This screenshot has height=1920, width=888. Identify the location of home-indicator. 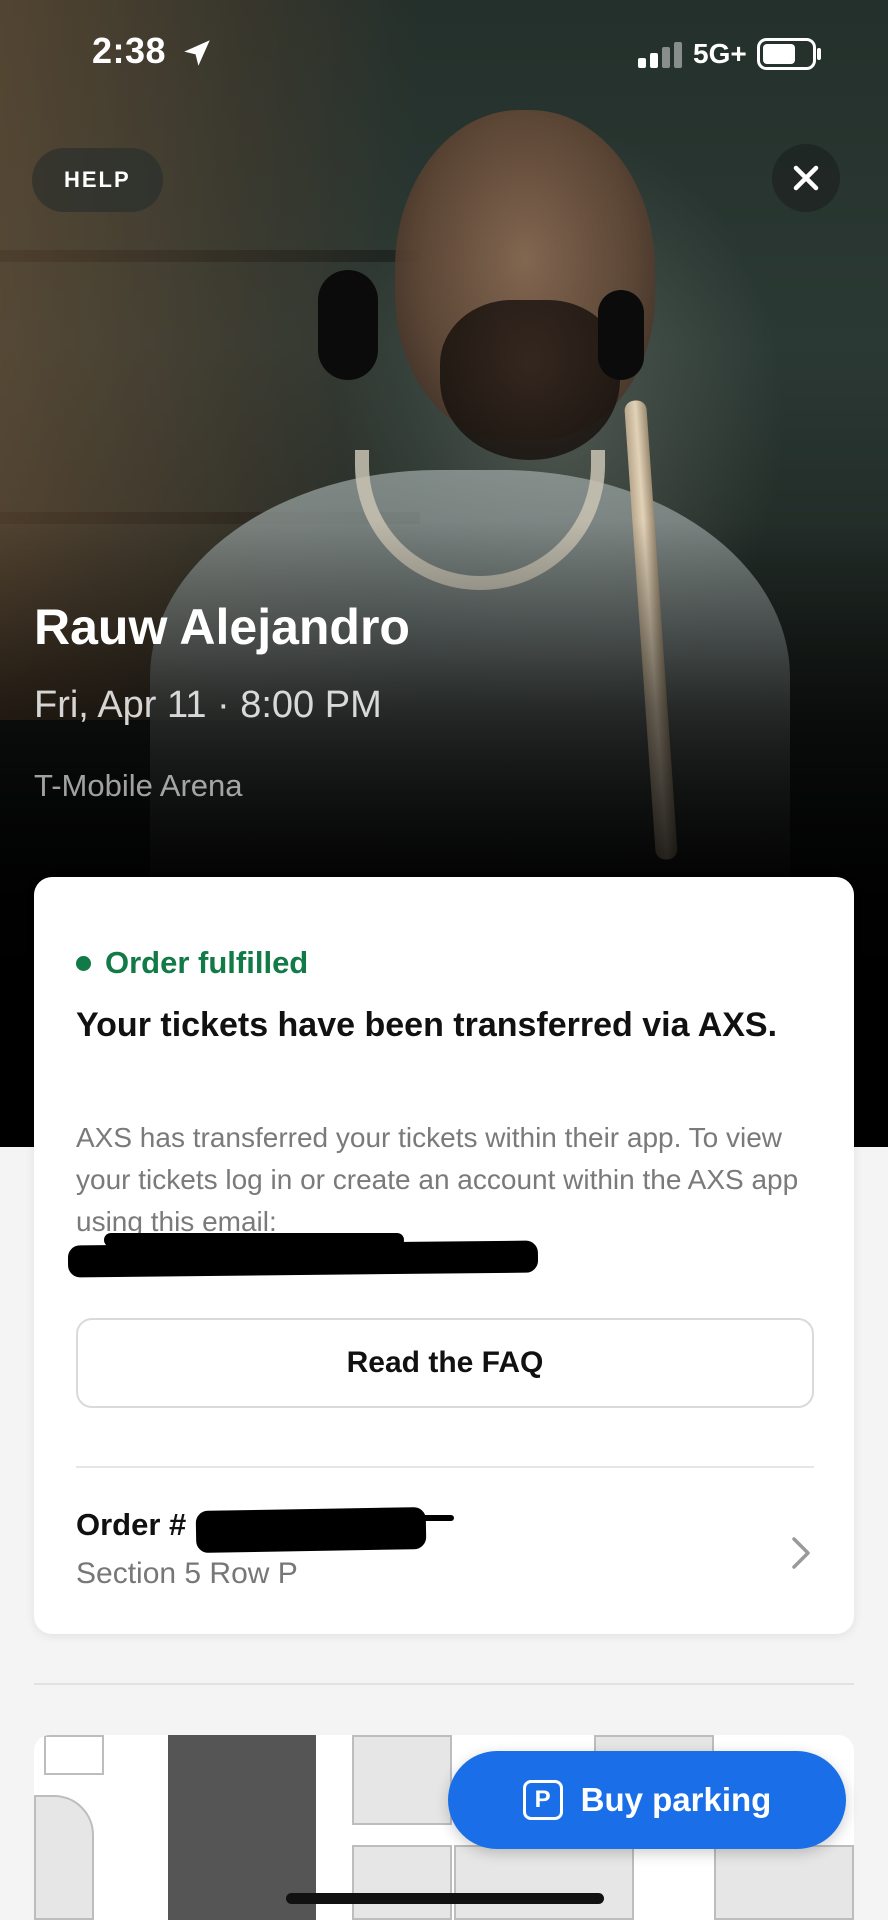
(445, 1898).